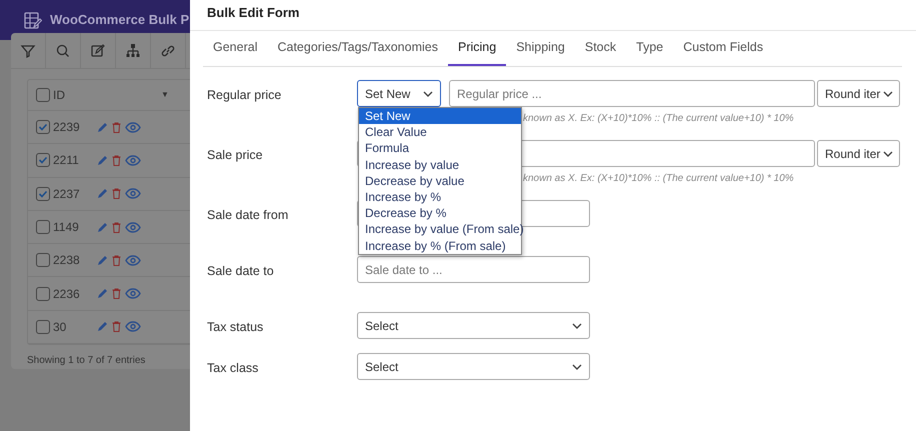 The height and width of the screenshot is (431, 916). Describe the element at coordinates (477, 52) in the screenshot. I see `tab: Pricing` at that location.